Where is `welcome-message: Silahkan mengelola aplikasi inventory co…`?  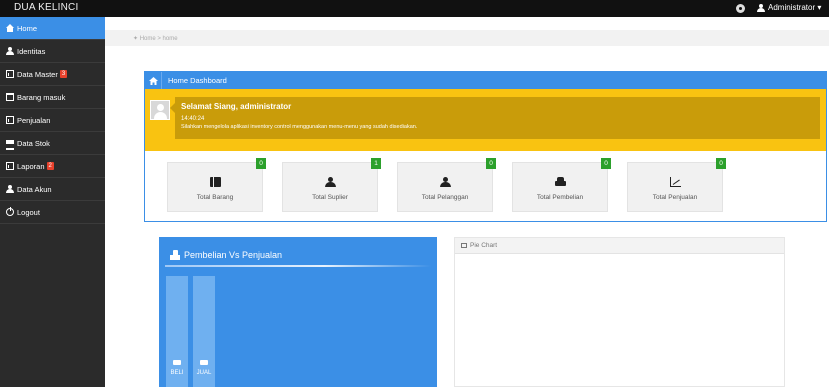
welcome-message: Silahkan mengelola aplikasi inventory co… is located at coordinates (299, 127).